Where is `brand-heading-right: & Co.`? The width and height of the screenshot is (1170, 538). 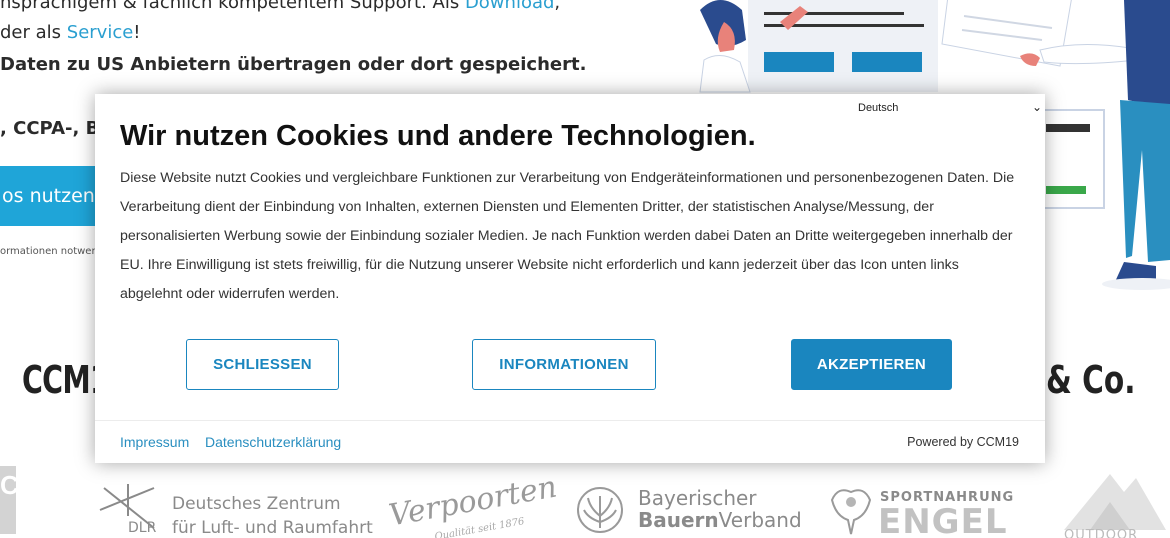
brand-heading-right: & Co. is located at coordinates (1091, 380).